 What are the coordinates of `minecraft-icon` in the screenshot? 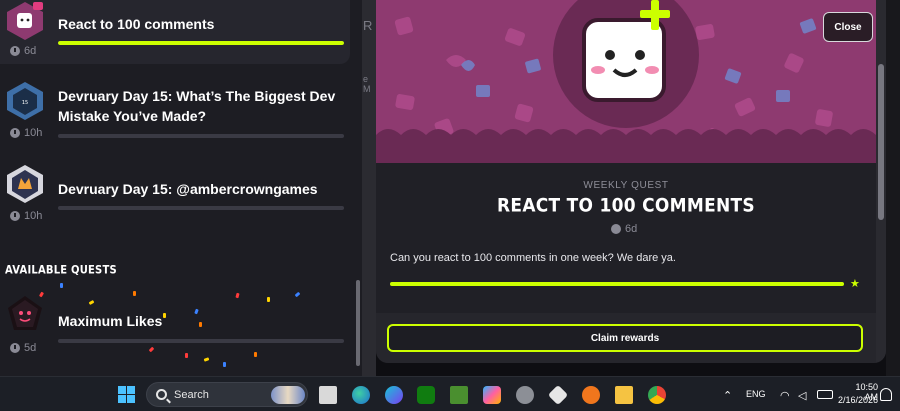 It's located at (459, 395).